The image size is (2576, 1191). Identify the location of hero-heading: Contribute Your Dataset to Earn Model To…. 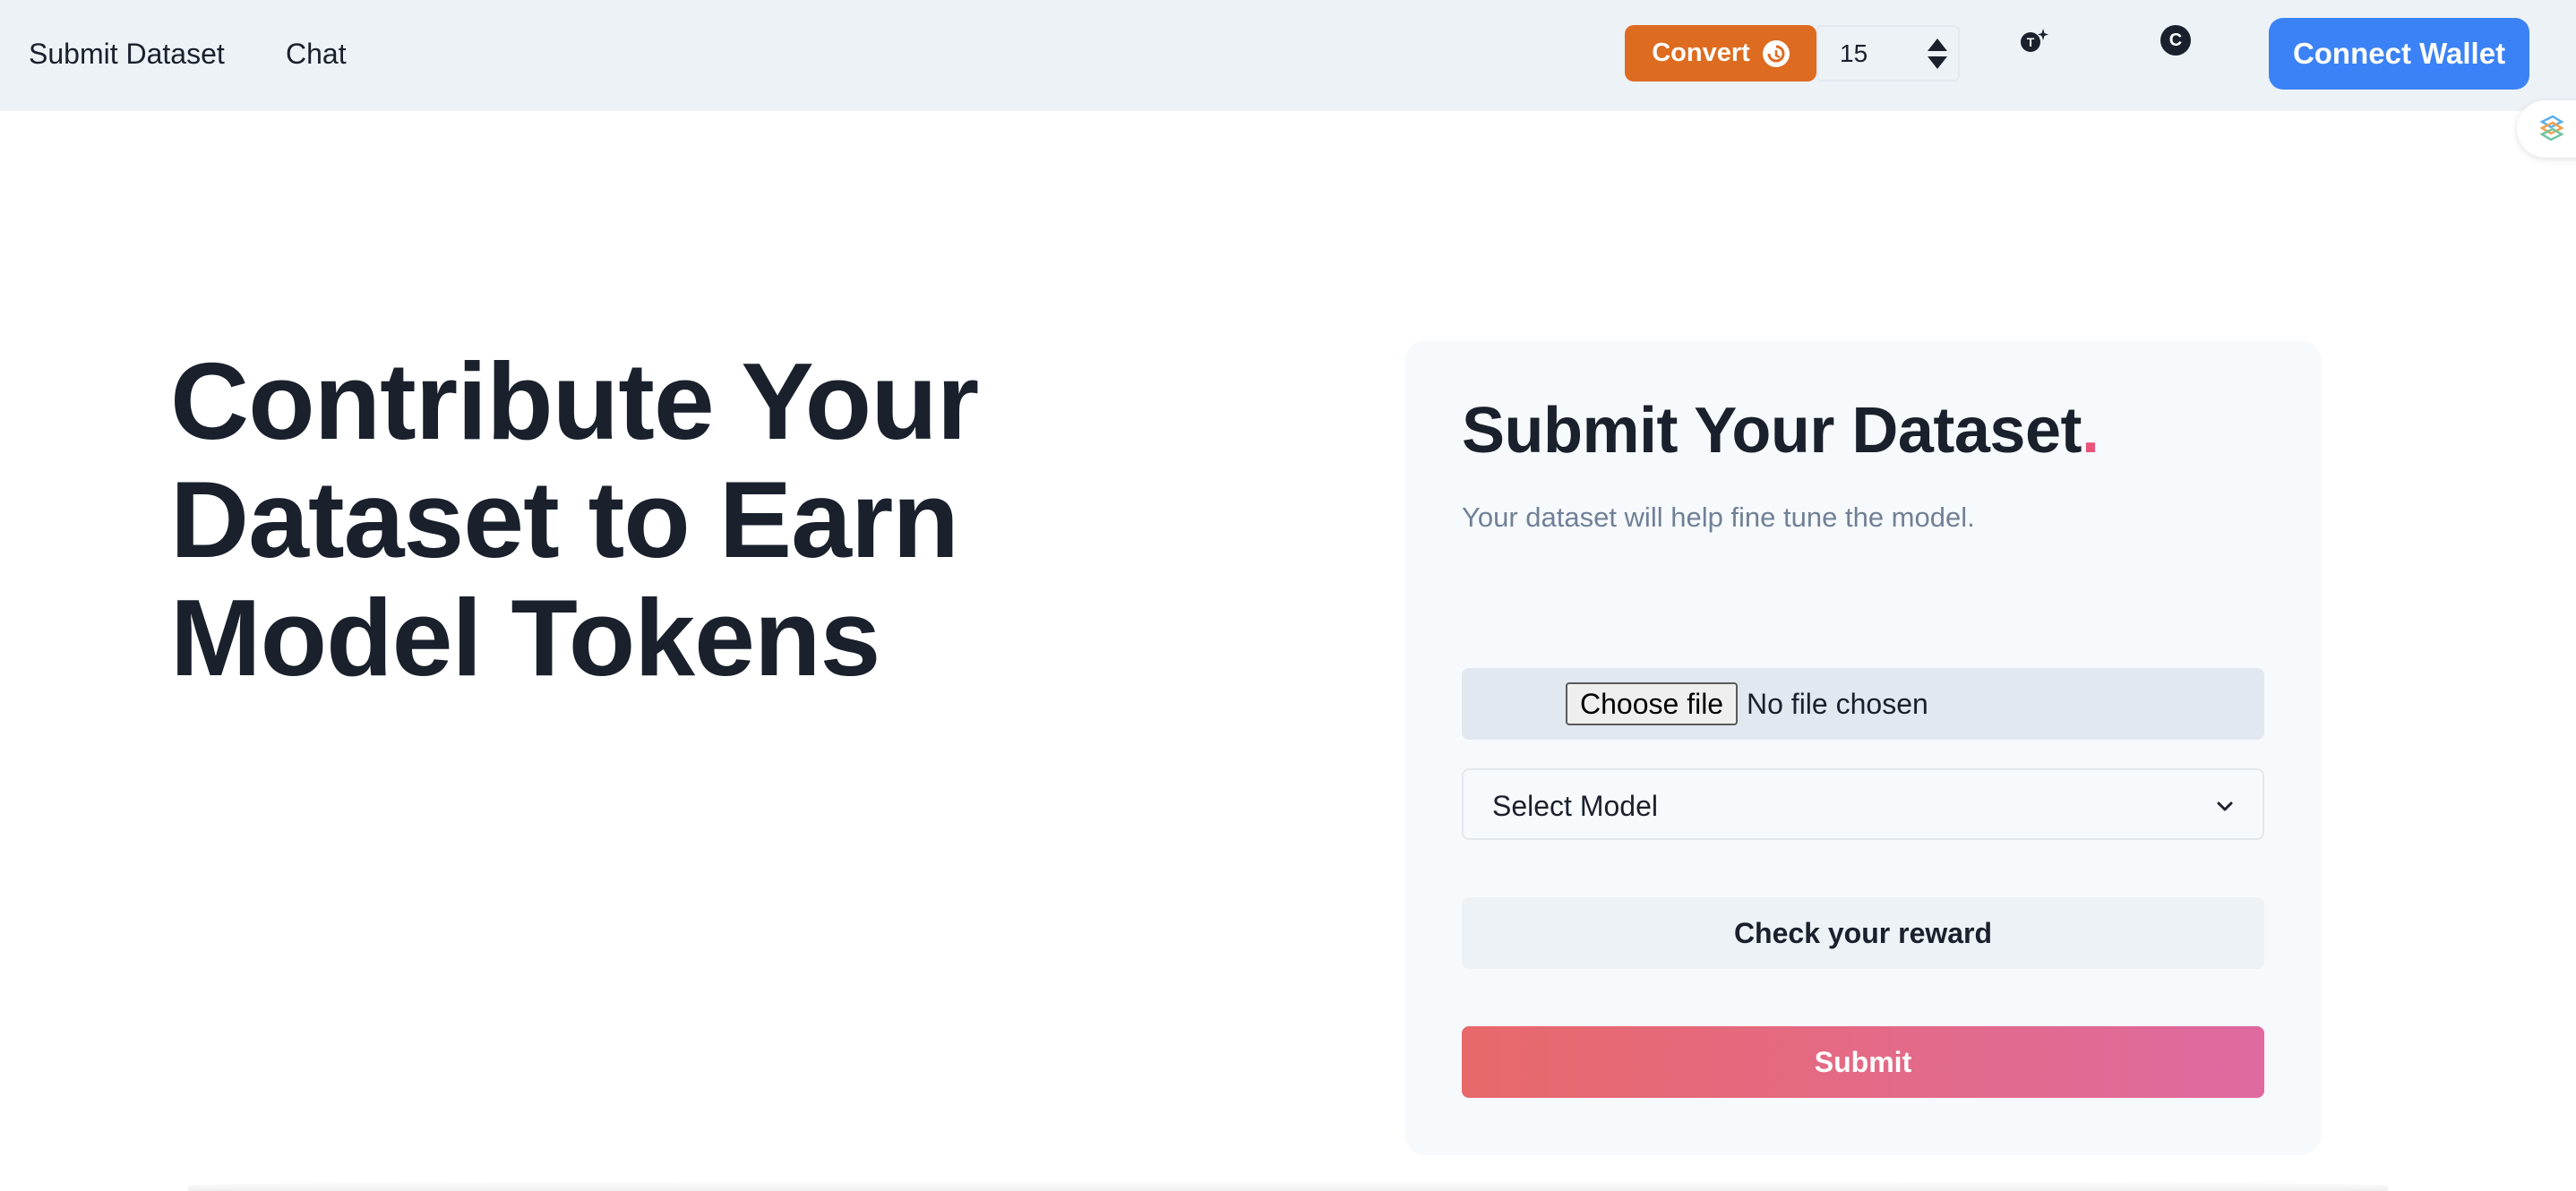
(618, 519).